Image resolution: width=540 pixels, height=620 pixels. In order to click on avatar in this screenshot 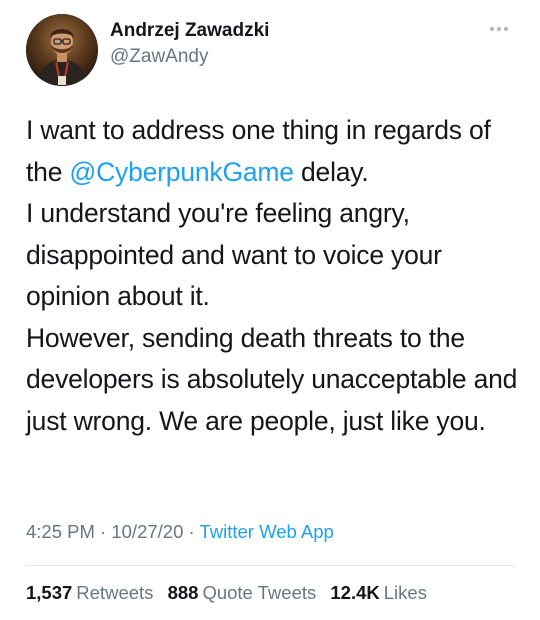, I will do `click(62, 50)`.